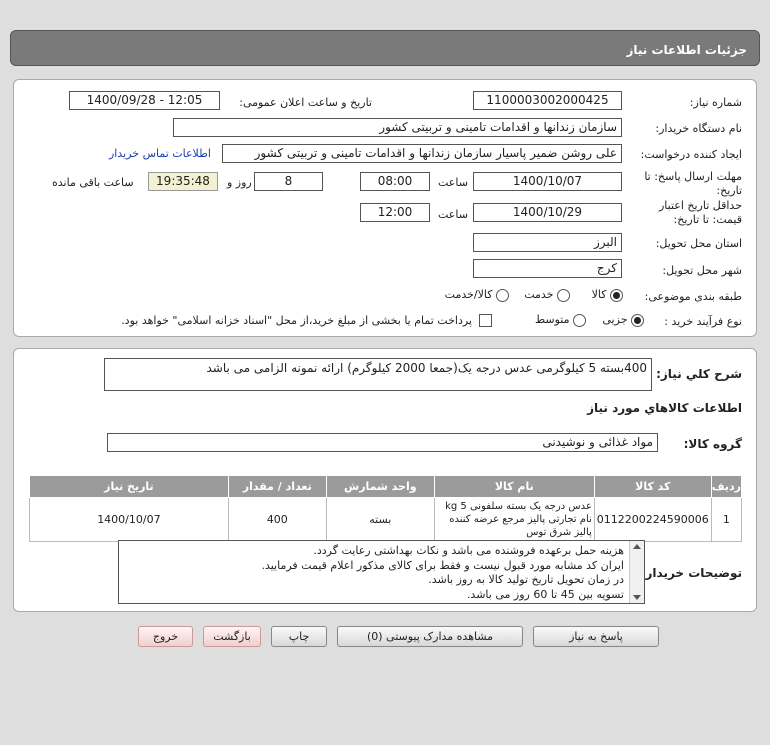 Image resolution: width=770 pixels, height=745 pixels. Describe the element at coordinates (453, 182) in the screenshot. I see `deadline-time-label: ساعت` at that location.